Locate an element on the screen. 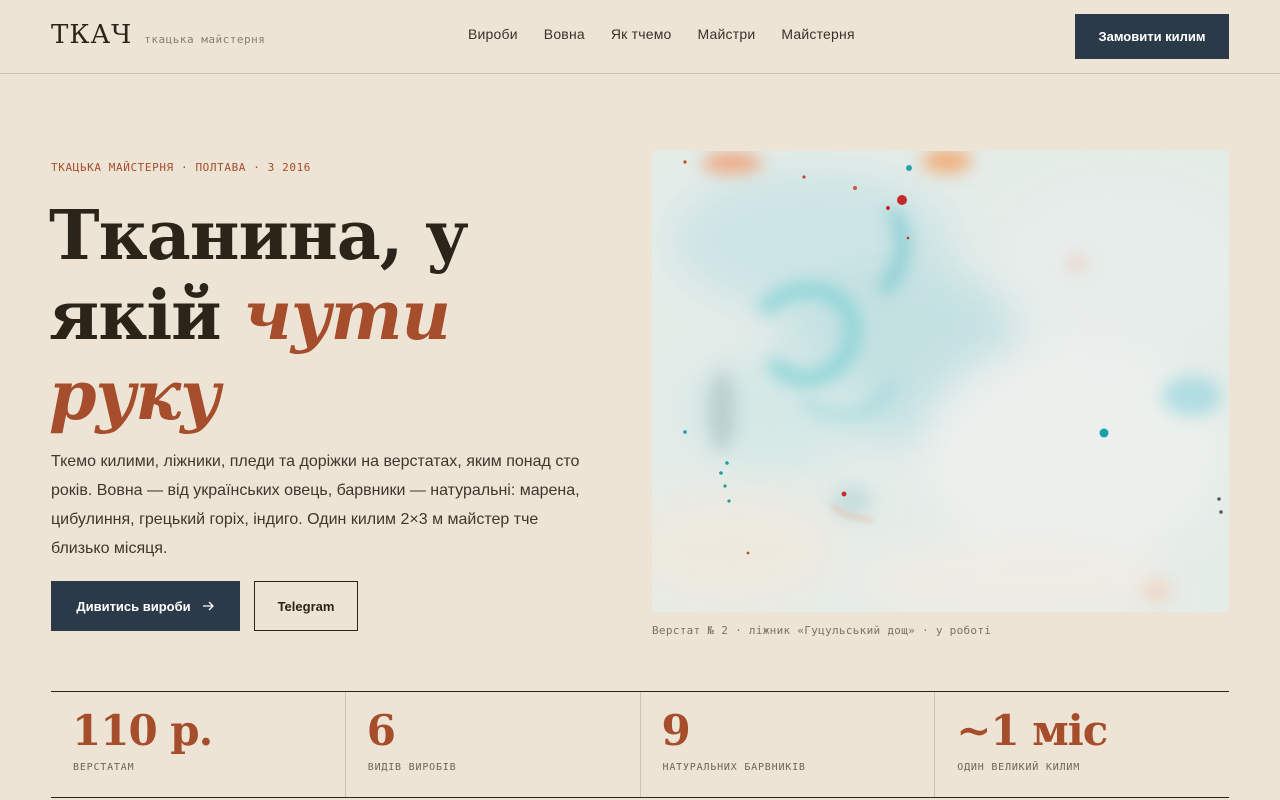 The height and width of the screenshot is (800, 1280). hero-eyebrow: ТКАЦЬКА МАЙСТЕРНЯ · ПОЛТАВА · З 2016 is located at coordinates (181, 167).